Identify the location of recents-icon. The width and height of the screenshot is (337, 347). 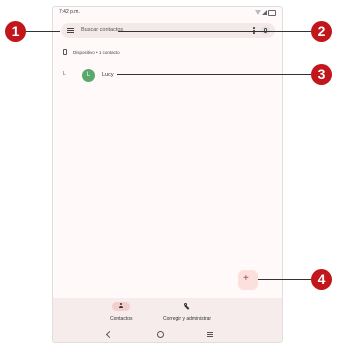
(210, 334).